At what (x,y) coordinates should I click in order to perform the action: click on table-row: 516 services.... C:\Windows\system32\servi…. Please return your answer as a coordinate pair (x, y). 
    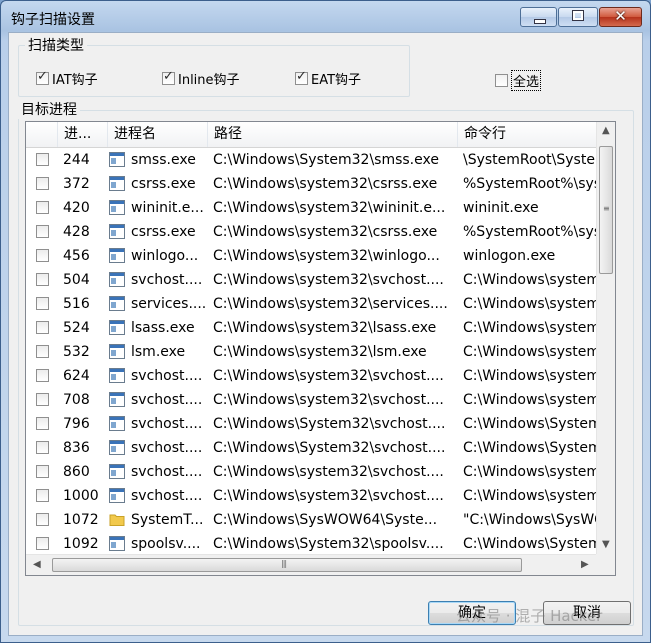
    Looking at the image, I should click on (311, 304).